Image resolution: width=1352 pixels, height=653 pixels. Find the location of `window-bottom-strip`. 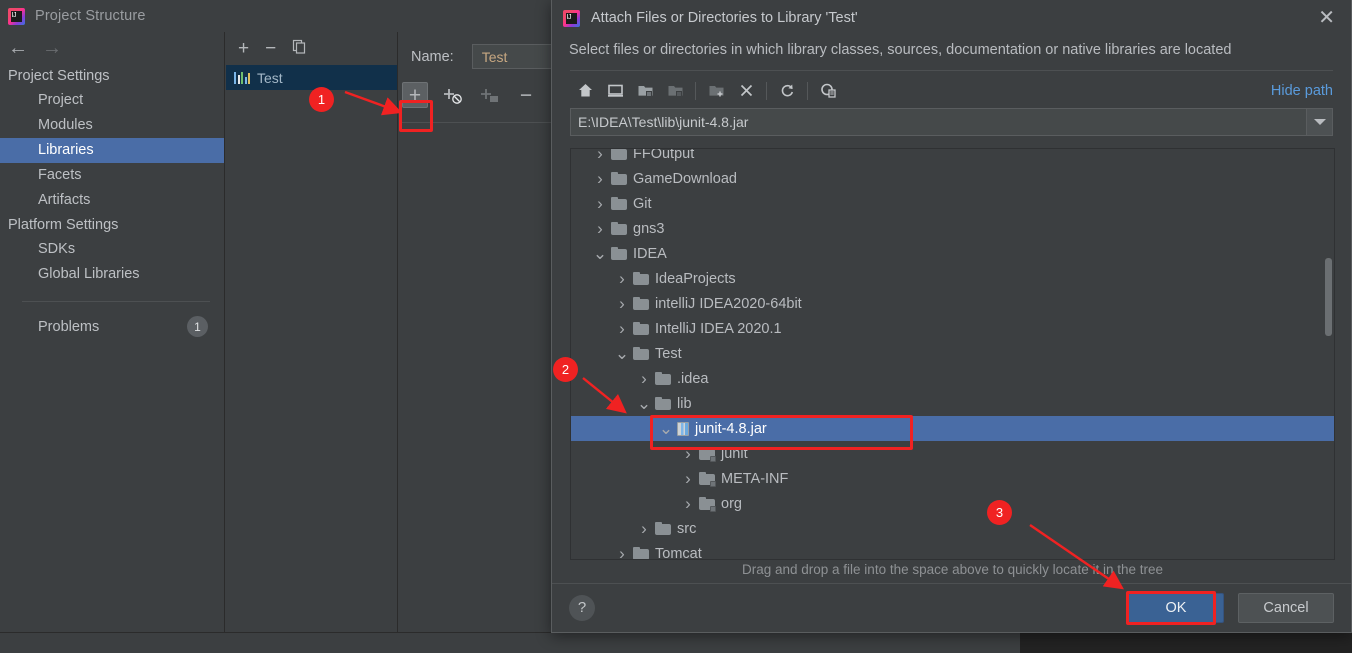

window-bottom-strip is located at coordinates (510, 642).